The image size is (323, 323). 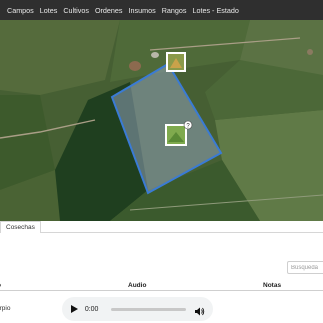 I want to click on volume-button, so click(x=199, y=309).